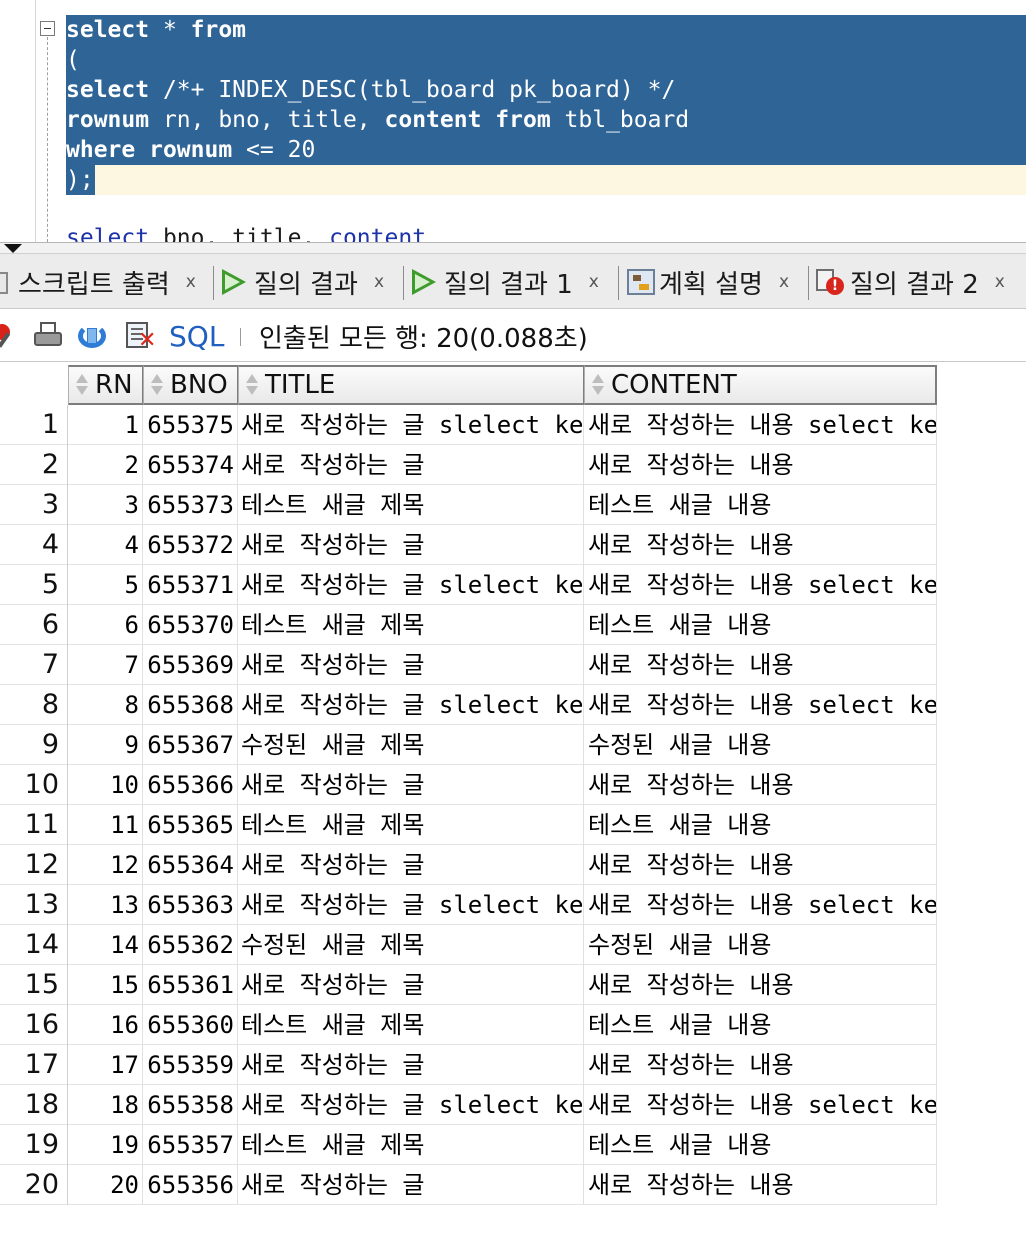  I want to click on table-row: 11 11 655365 테스트 새글 제목 테스트 새글 내용, so click(468, 825).